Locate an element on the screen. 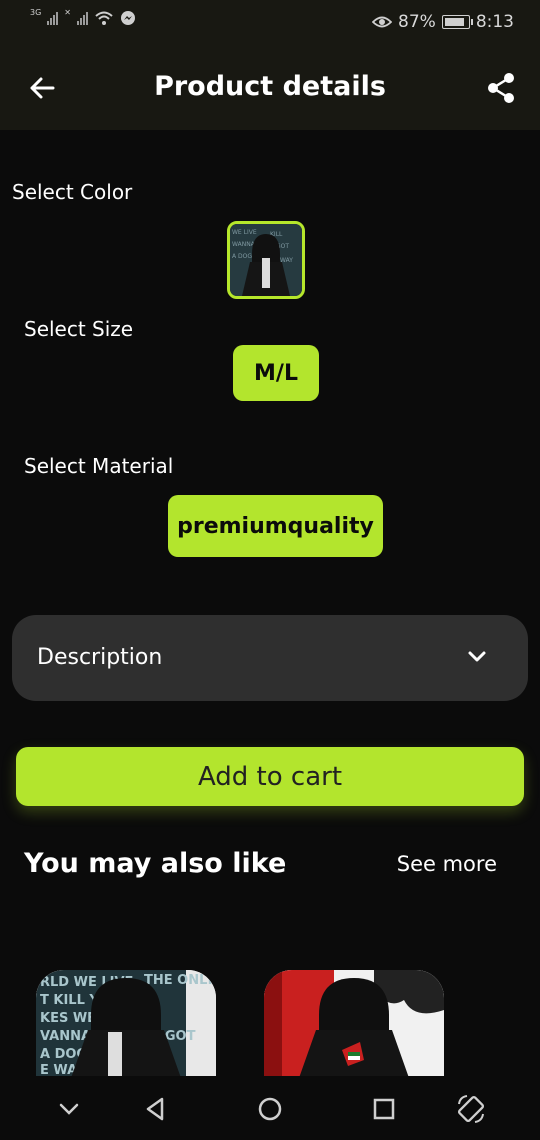 The height and width of the screenshot is (1140, 540). hoodie-thumbnail-image: WE LIVE KILL WANNA GOT A DOGWAY is located at coordinates (266, 260).